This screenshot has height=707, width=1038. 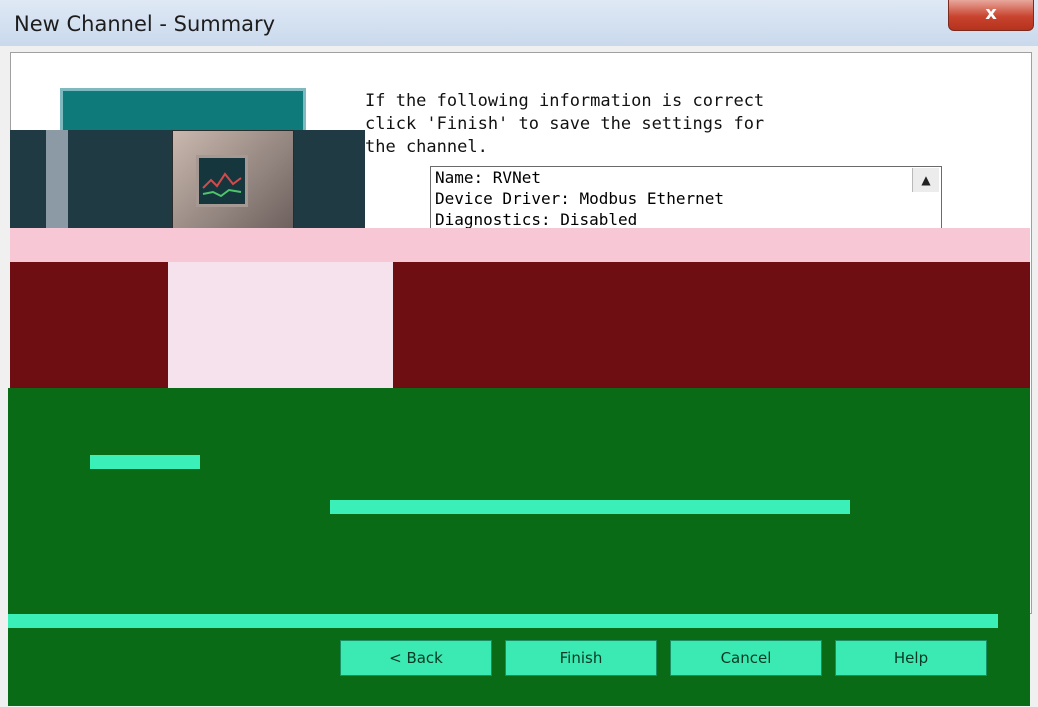 I want to click on help-button: Help, so click(x=911, y=658).